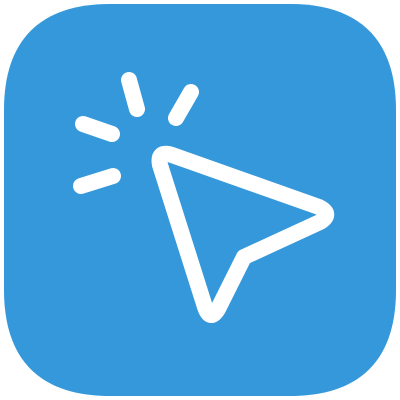 The image size is (400, 400). What do you see at coordinates (97, 129) in the screenshot?
I see `burst-line-left` at bounding box center [97, 129].